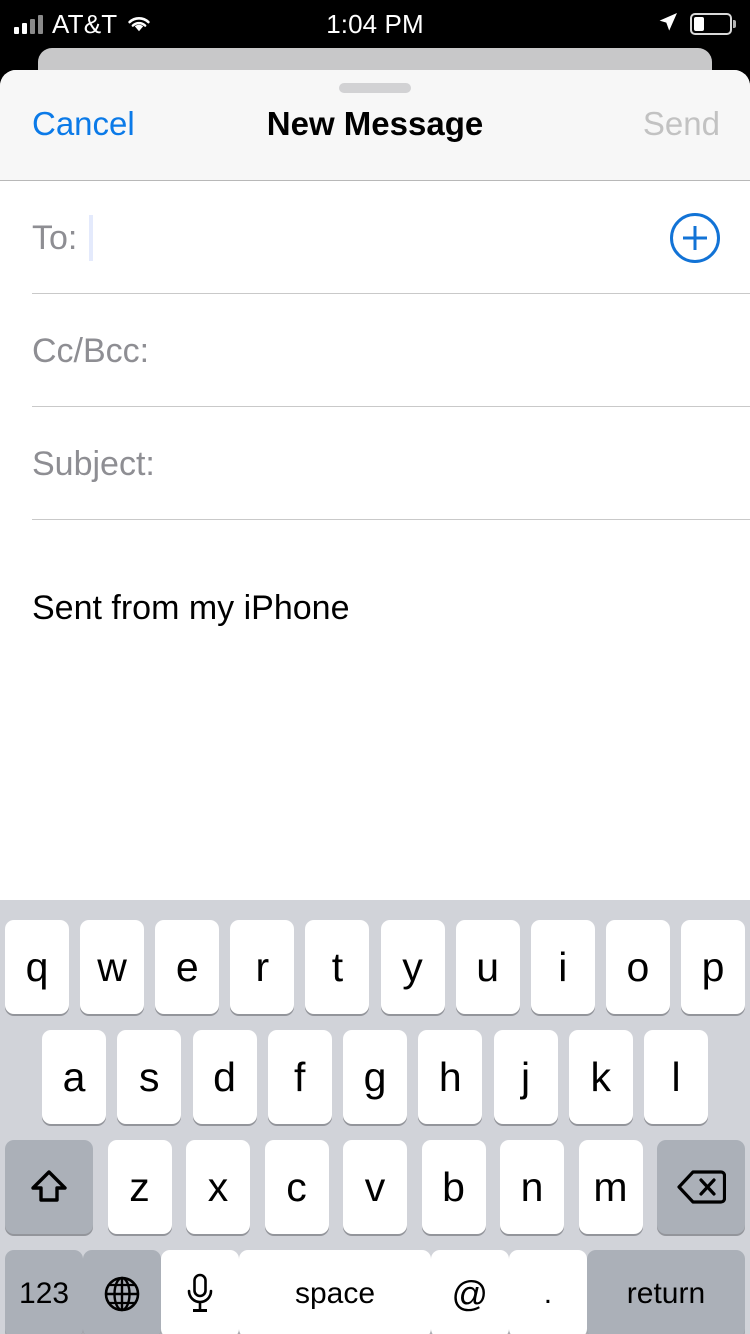  What do you see at coordinates (37, 967) in the screenshot?
I see `key-q: q` at bounding box center [37, 967].